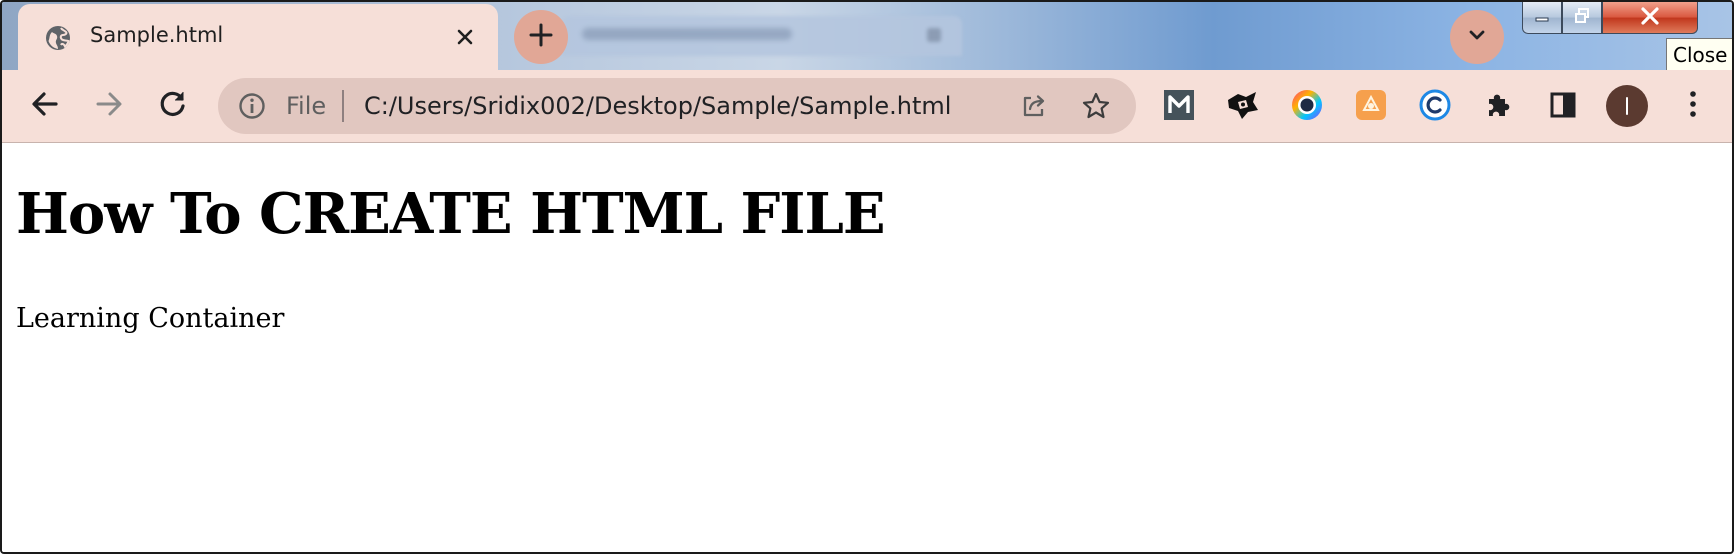 Image resolution: width=1734 pixels, height=554 pixels. I want to click on menu-button, so click(1693, 106).